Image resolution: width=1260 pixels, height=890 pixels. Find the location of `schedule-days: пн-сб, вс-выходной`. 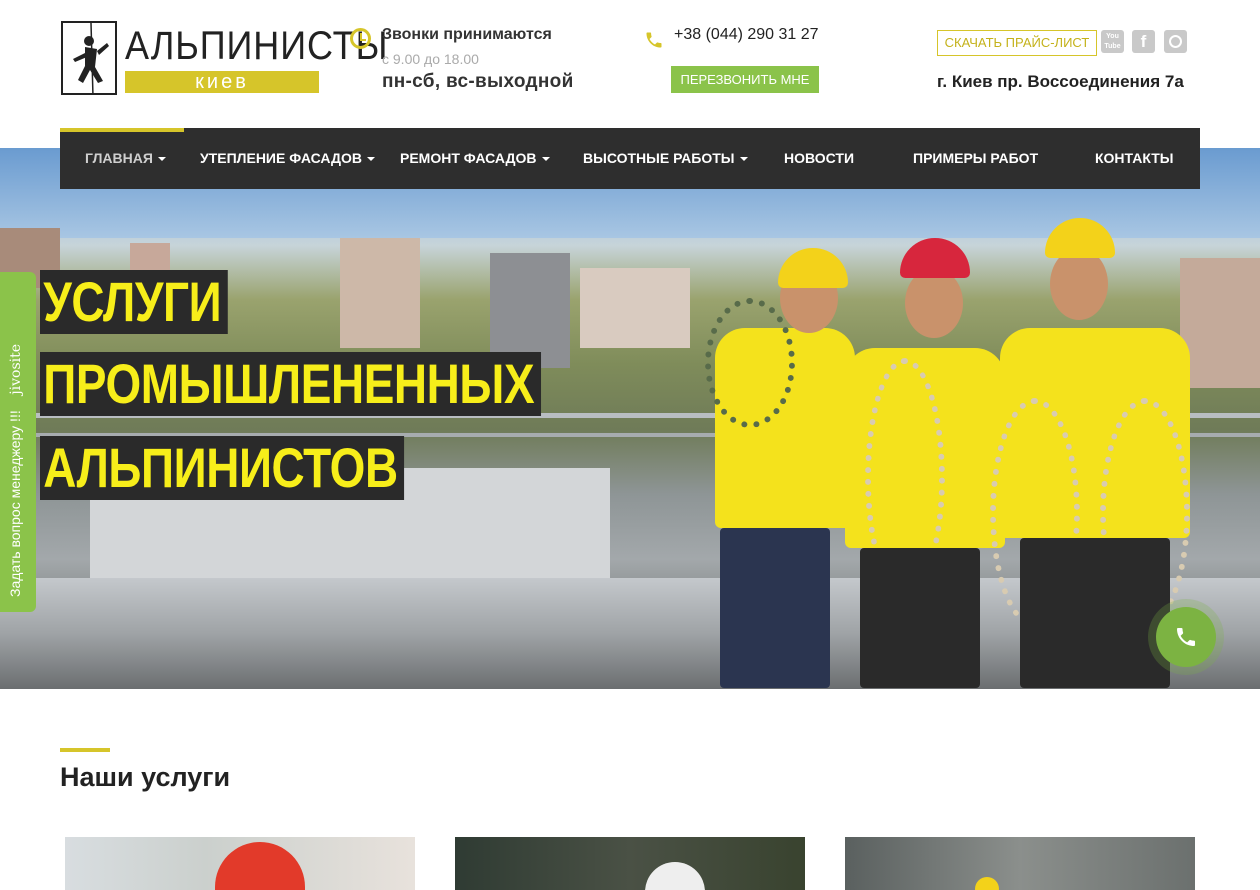

schedule-days: пн-сб, вс-выходной is located at coordinates (478, 81).